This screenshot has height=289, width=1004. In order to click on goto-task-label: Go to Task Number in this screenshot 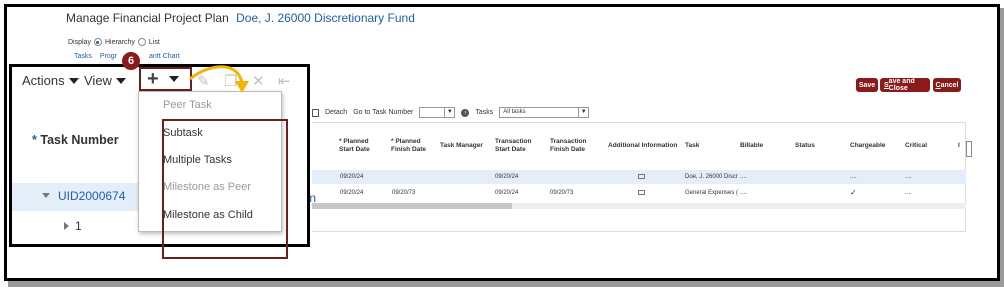, I will do `click(383, 112)`.